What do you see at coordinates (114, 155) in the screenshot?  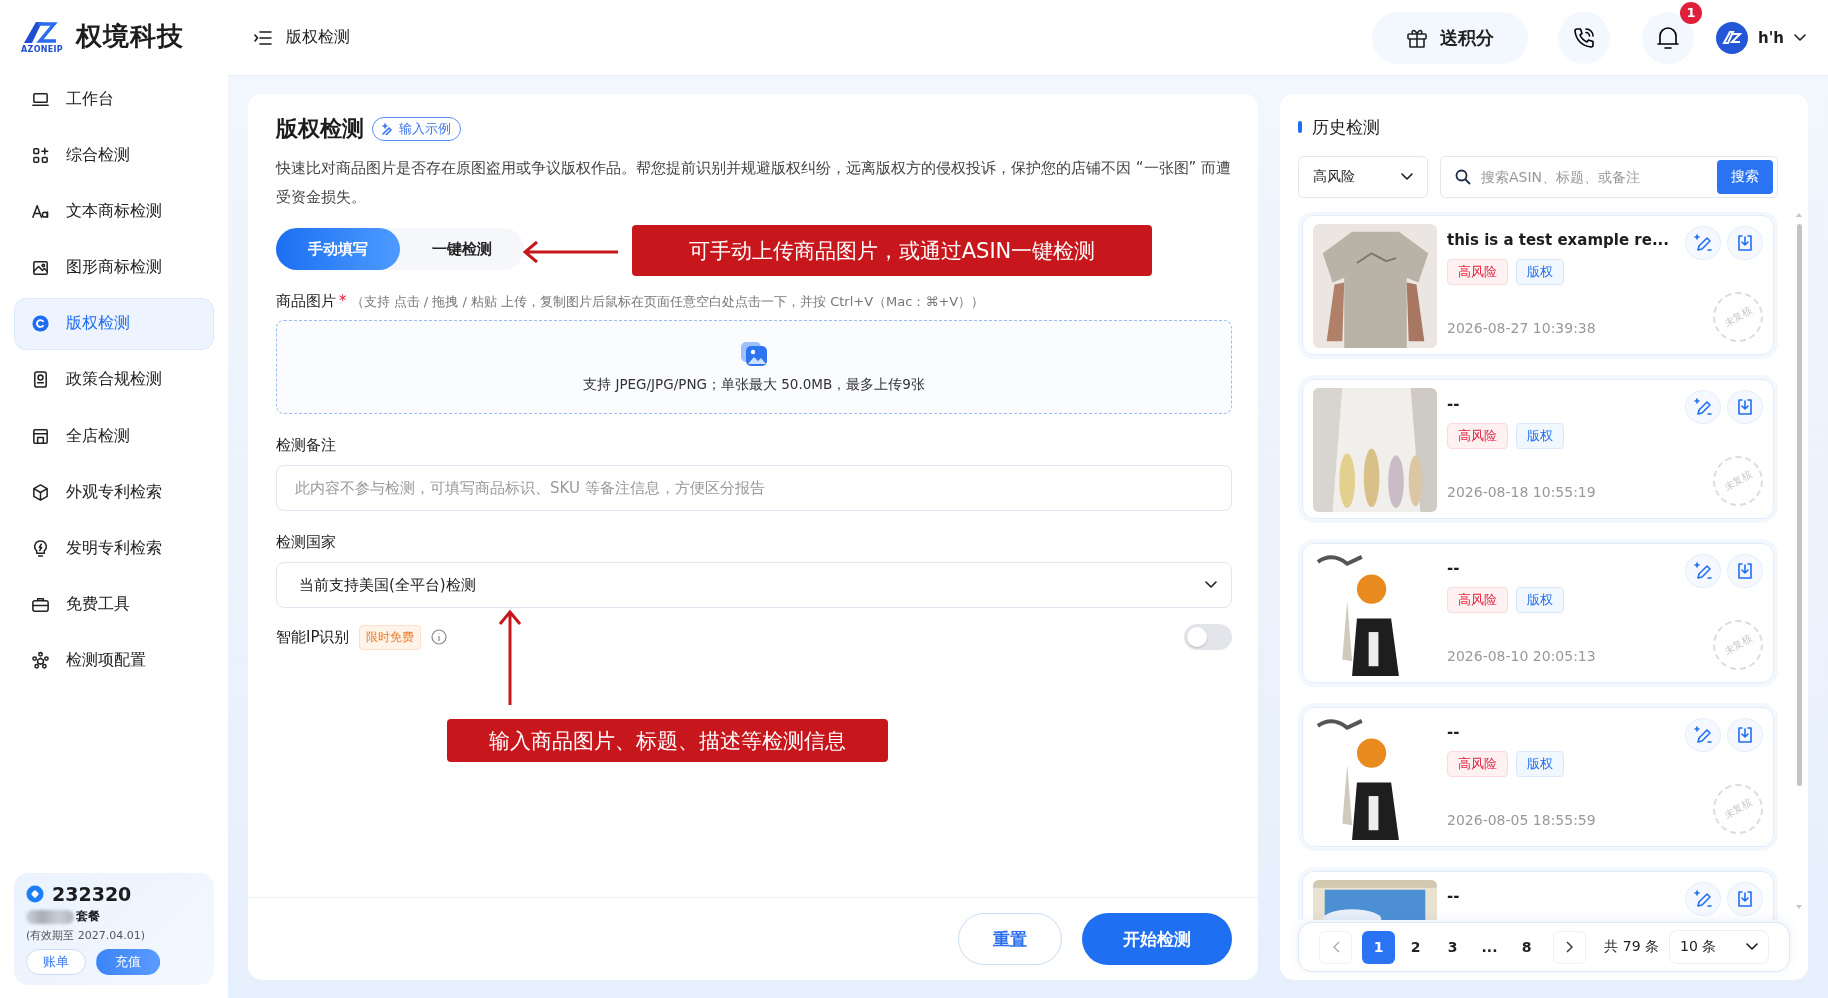 I see `nav-item: 综合检测` at bounding box center [114, 155].